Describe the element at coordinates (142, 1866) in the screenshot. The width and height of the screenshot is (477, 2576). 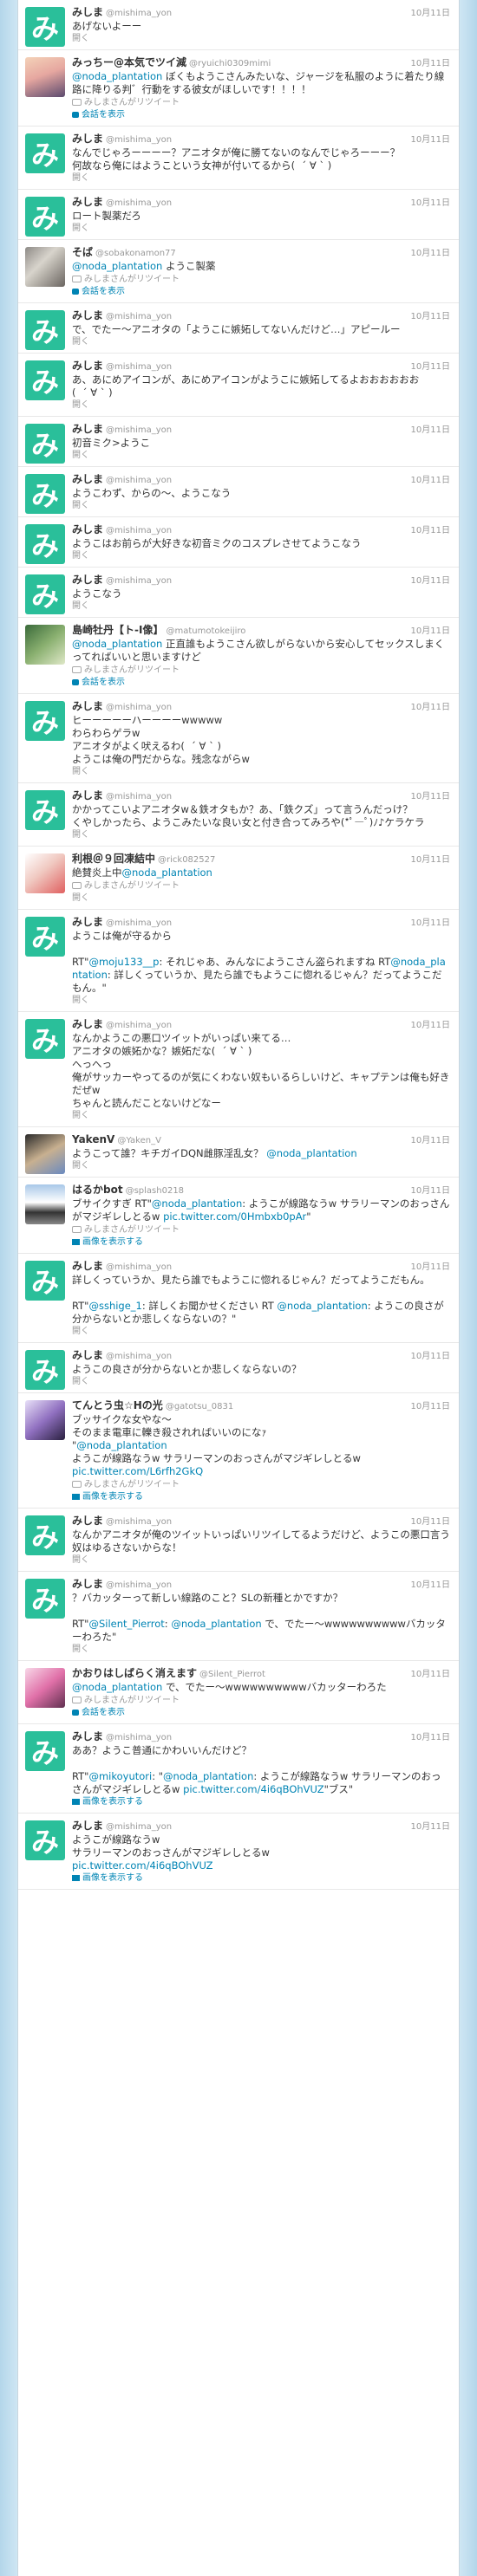
I see `tweet-link: pic.twitter.com/4i6qBOhVUZ` at that location.